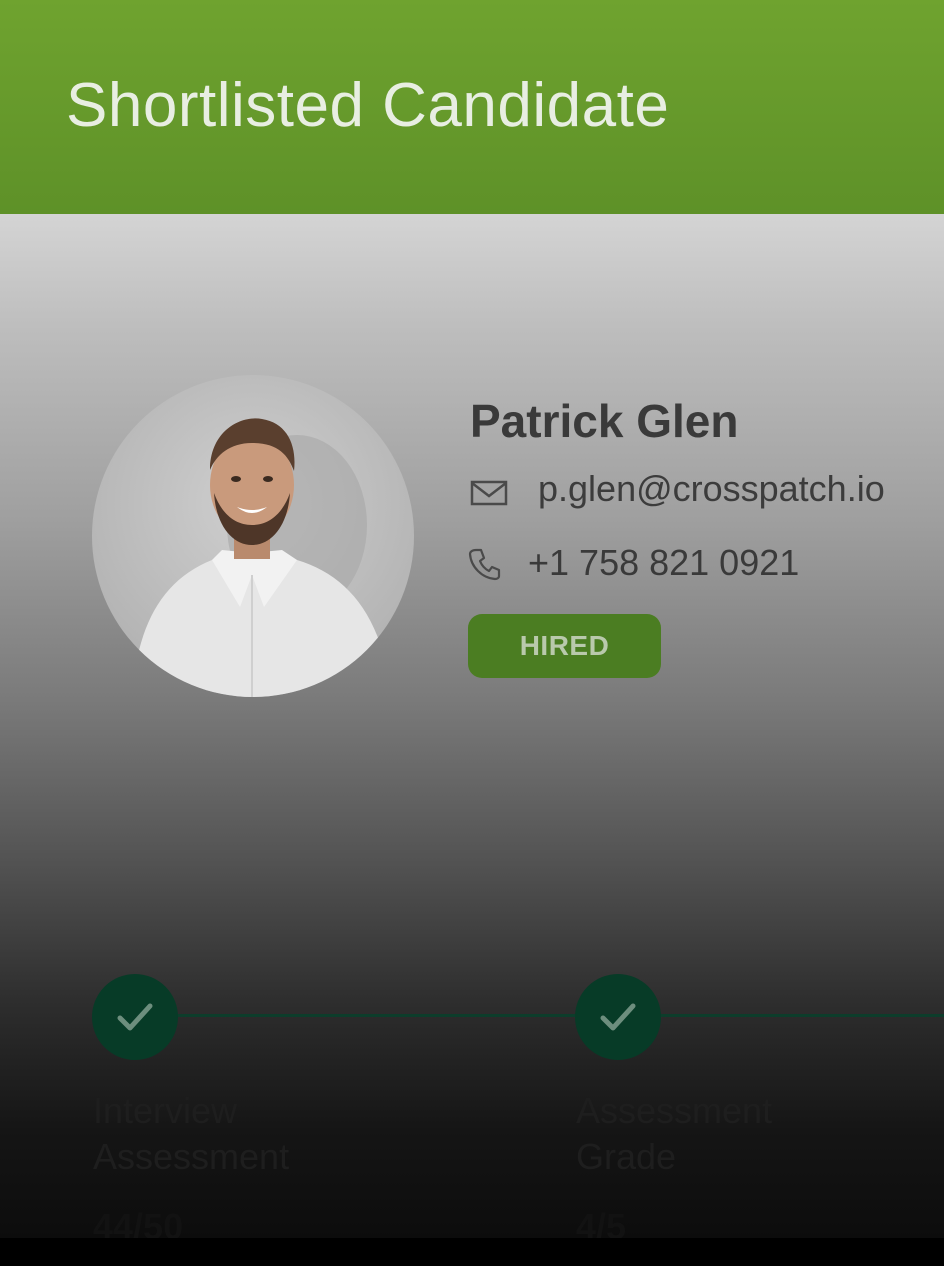  What do you see at coordinates (489, 493) in the screenshot?
I see `envelope-icon` at bounding box center [489, 493].